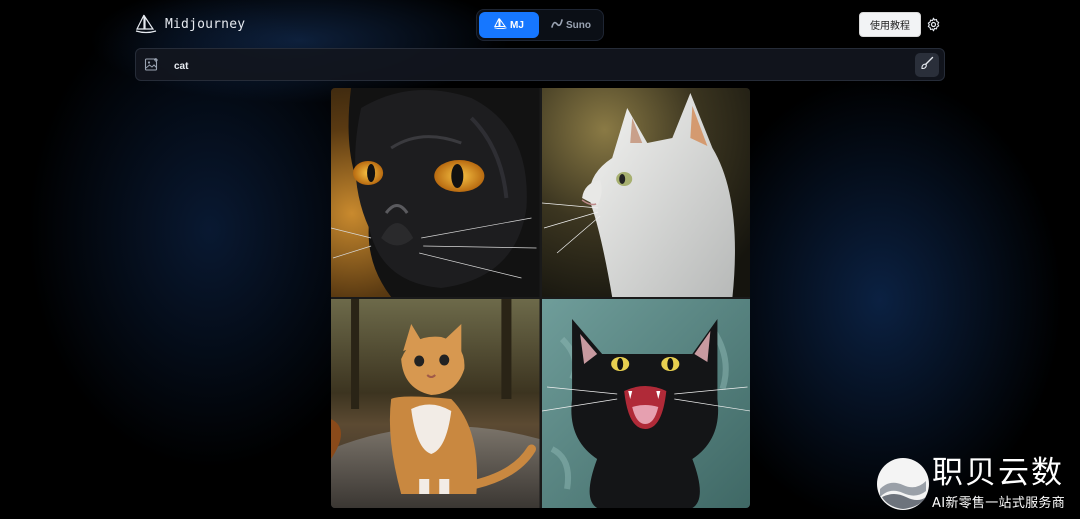  I want to click on model-switcher: MJ Suno, so click(540, 25).